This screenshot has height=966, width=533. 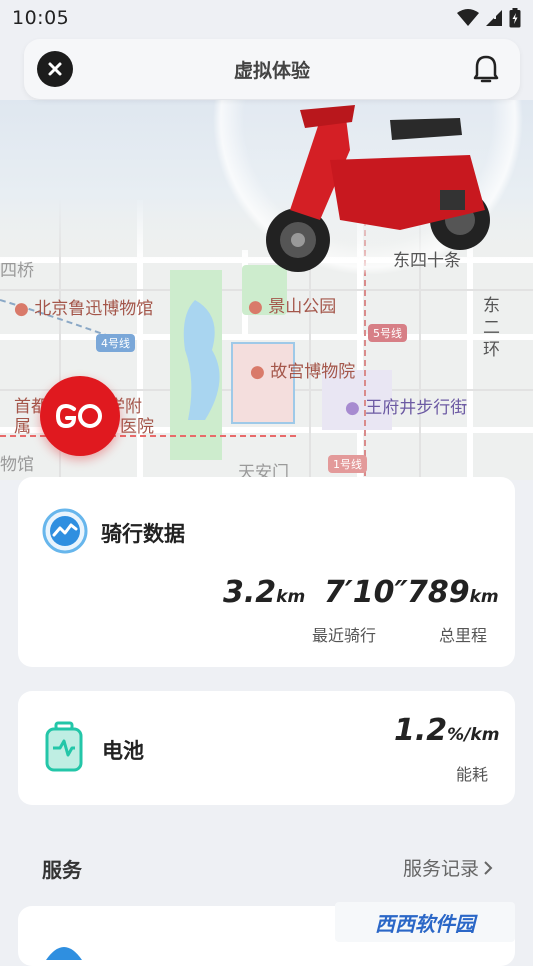 What do you see at coordinates (65, 531) in the screenshot?
I see `ride-data-icon` at bounding box center [65, 531].